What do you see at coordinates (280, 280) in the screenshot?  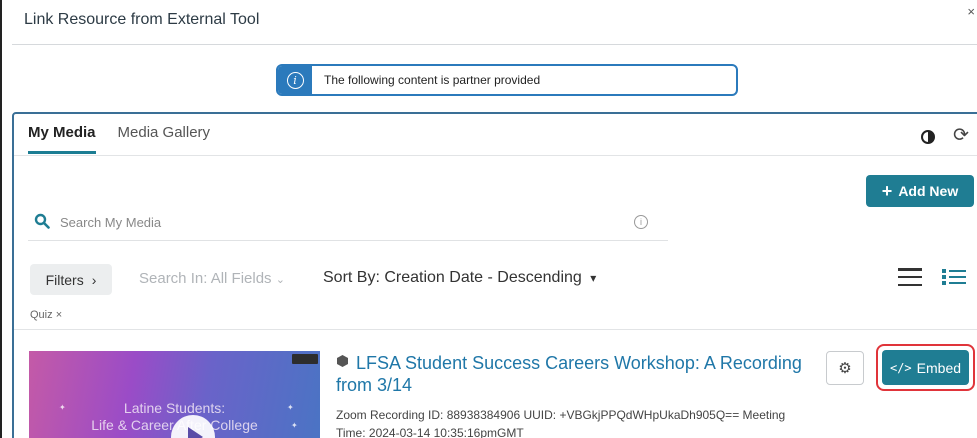 I see `chevron-down-icon: ⌄` at bounding box center [280, 280].